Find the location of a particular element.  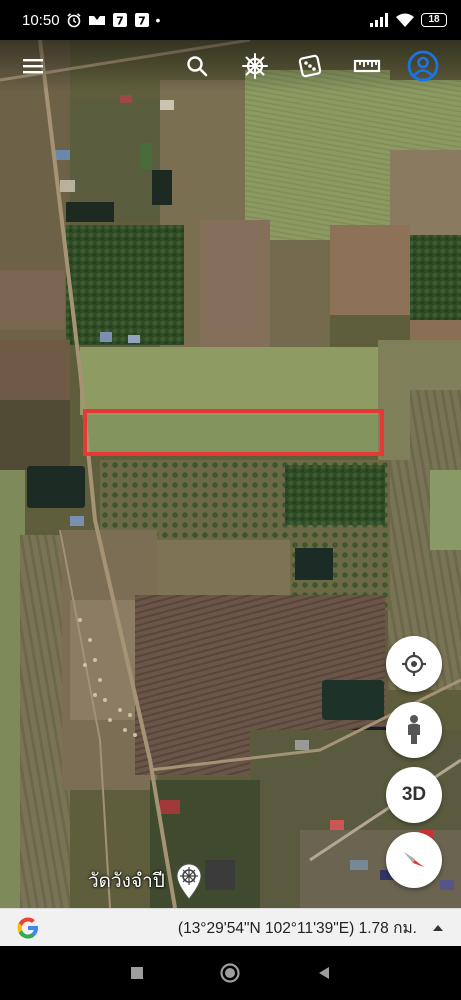

voyager-wheel-icon is located at coordinates (255, 66).